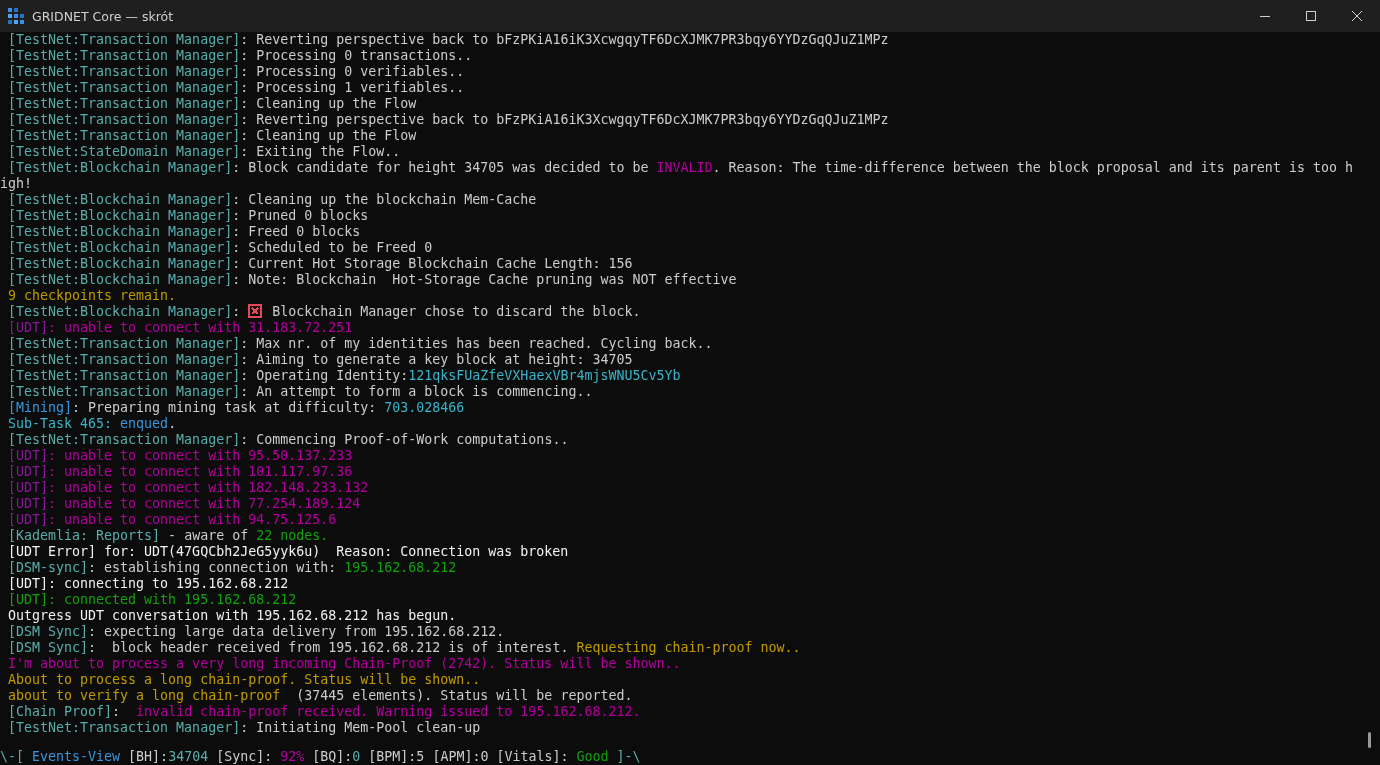 The width and height of the screenshot is (1380, 765). I want to click on log-line: [UDT]: unable to connect with 77.254.189.124, so click(184, 504).